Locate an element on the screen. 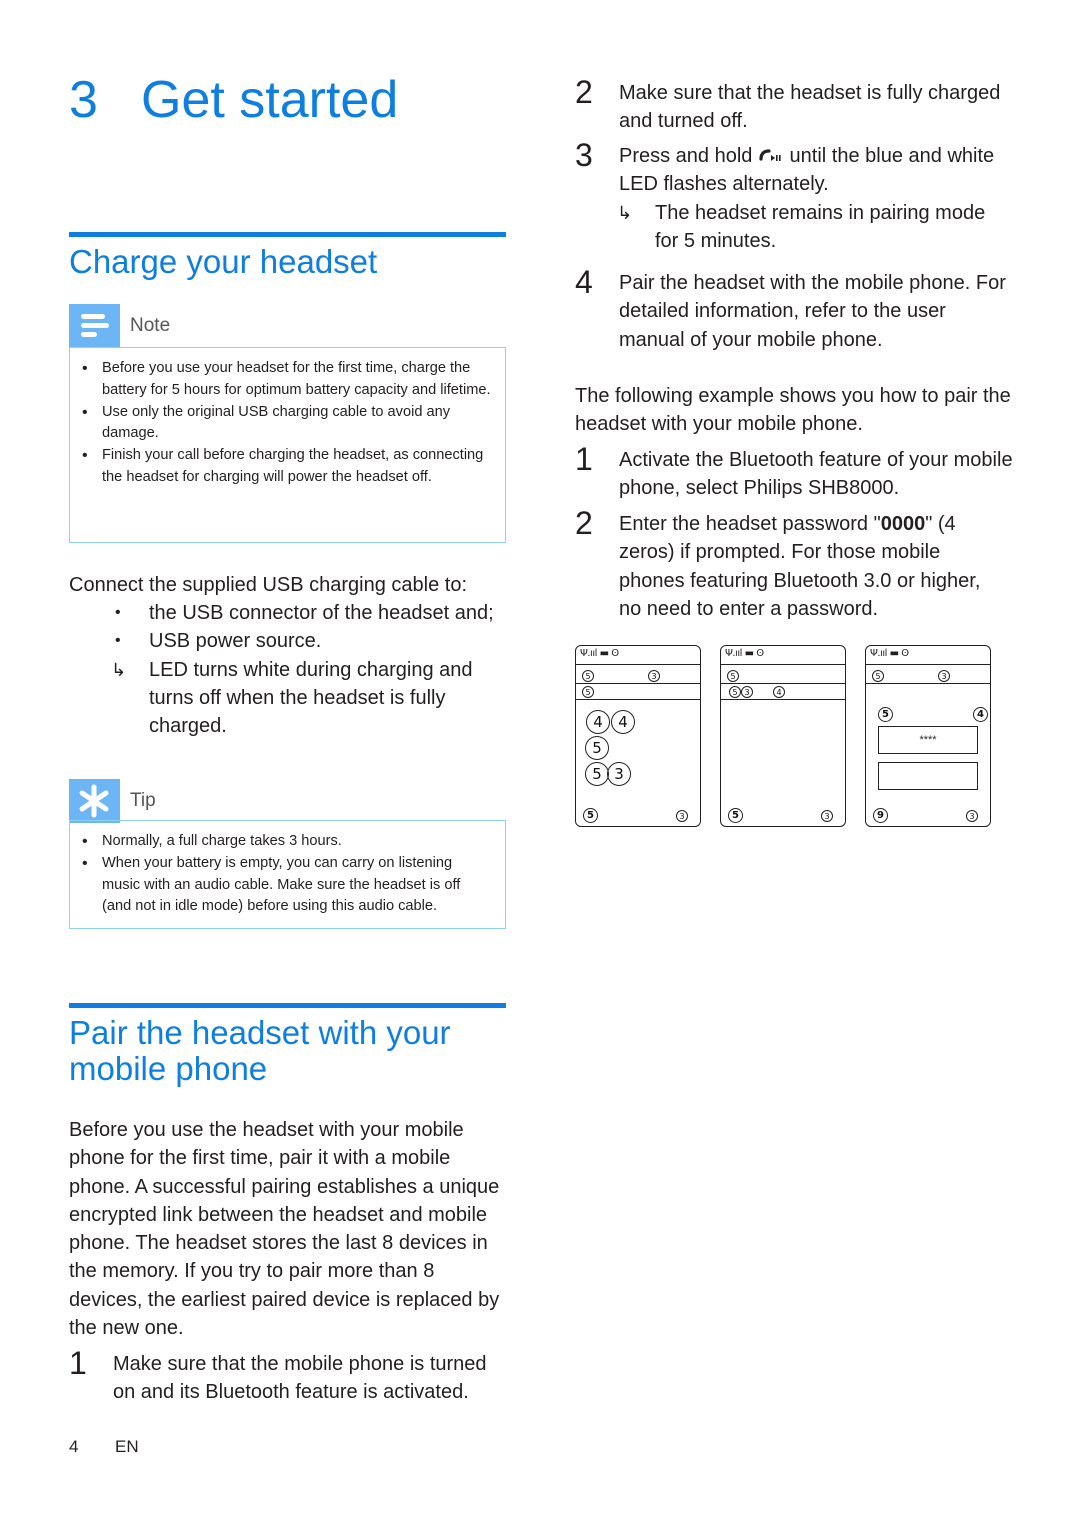 The image size is (1080, 1527). phone-screen-3: Ψ.ııl ▬ ʘ 5 3 5 4 **** 9 3 is located at coordinates (928, 736).